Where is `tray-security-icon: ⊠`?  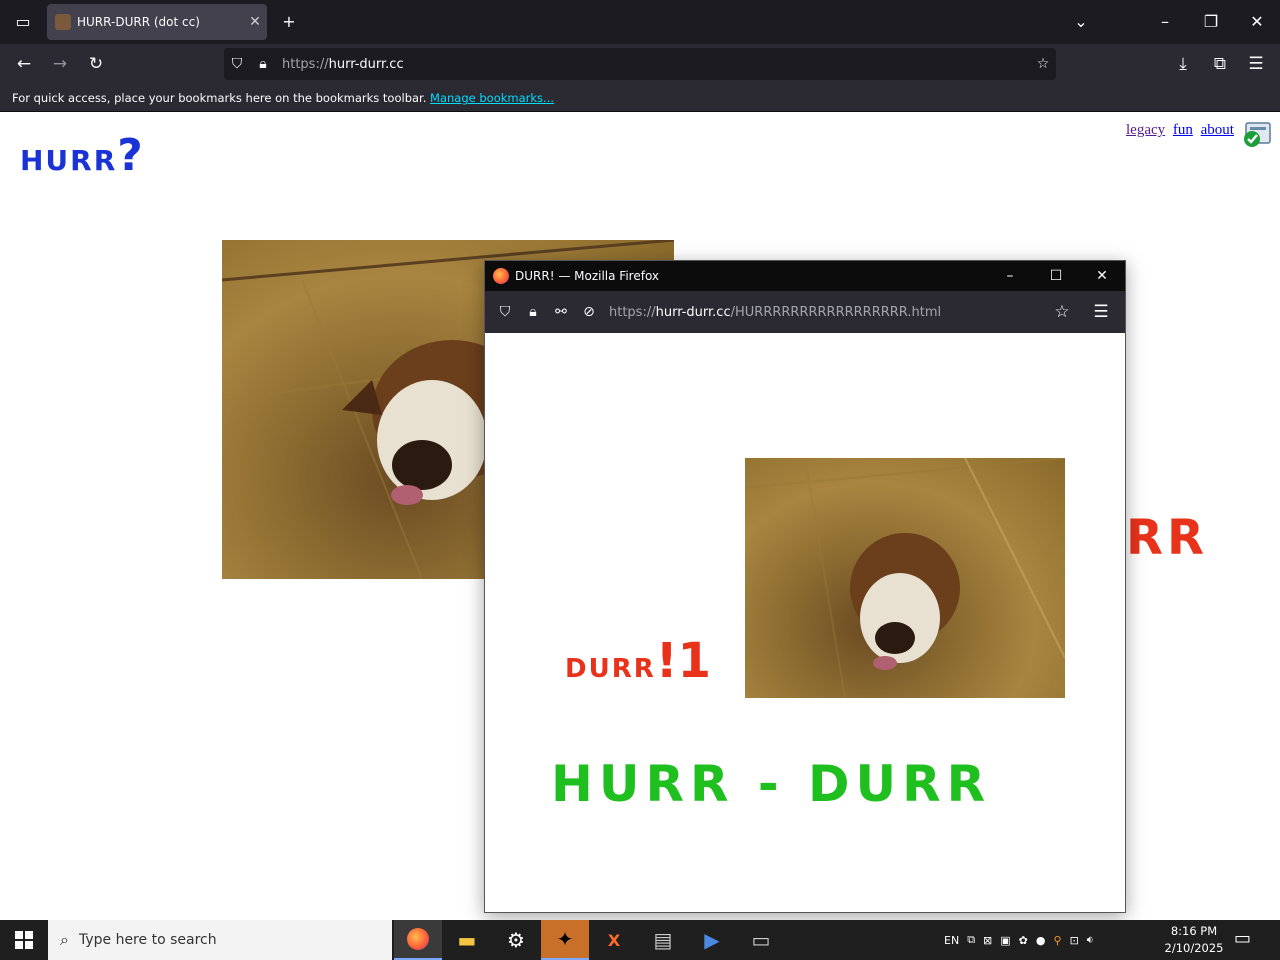
tray-security-icon: ⊠ is located at coordinates (987, 940).